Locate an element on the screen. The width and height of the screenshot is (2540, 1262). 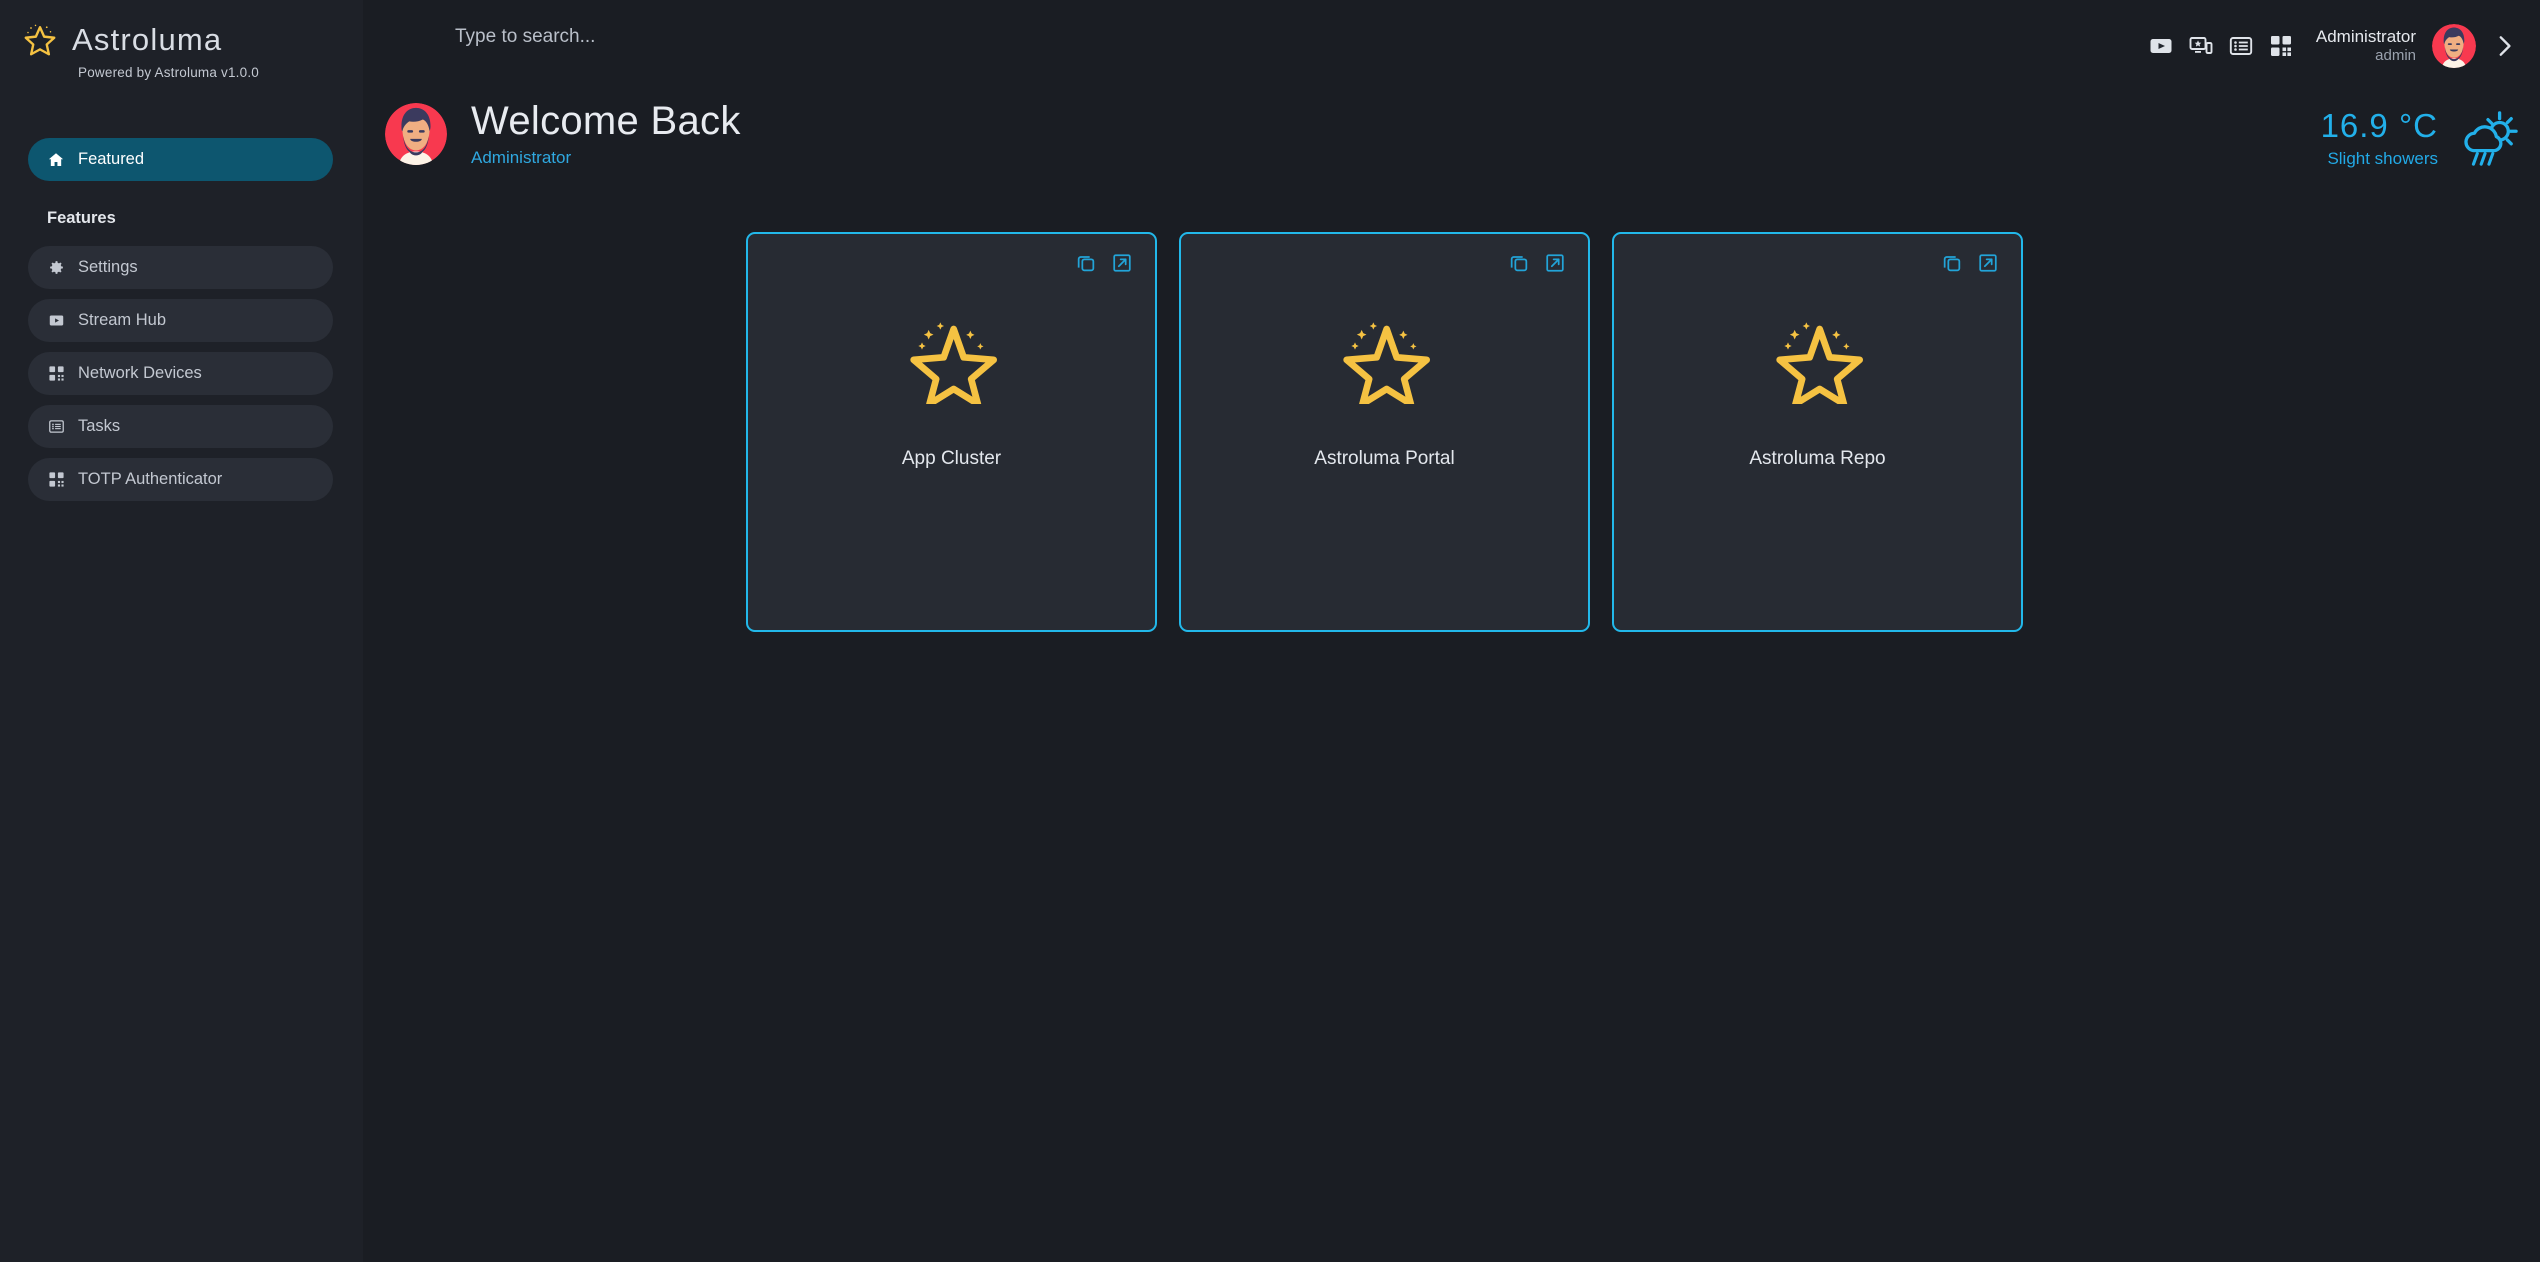
sun-rain-cloud-icon is located at coordinates (2487, 139).